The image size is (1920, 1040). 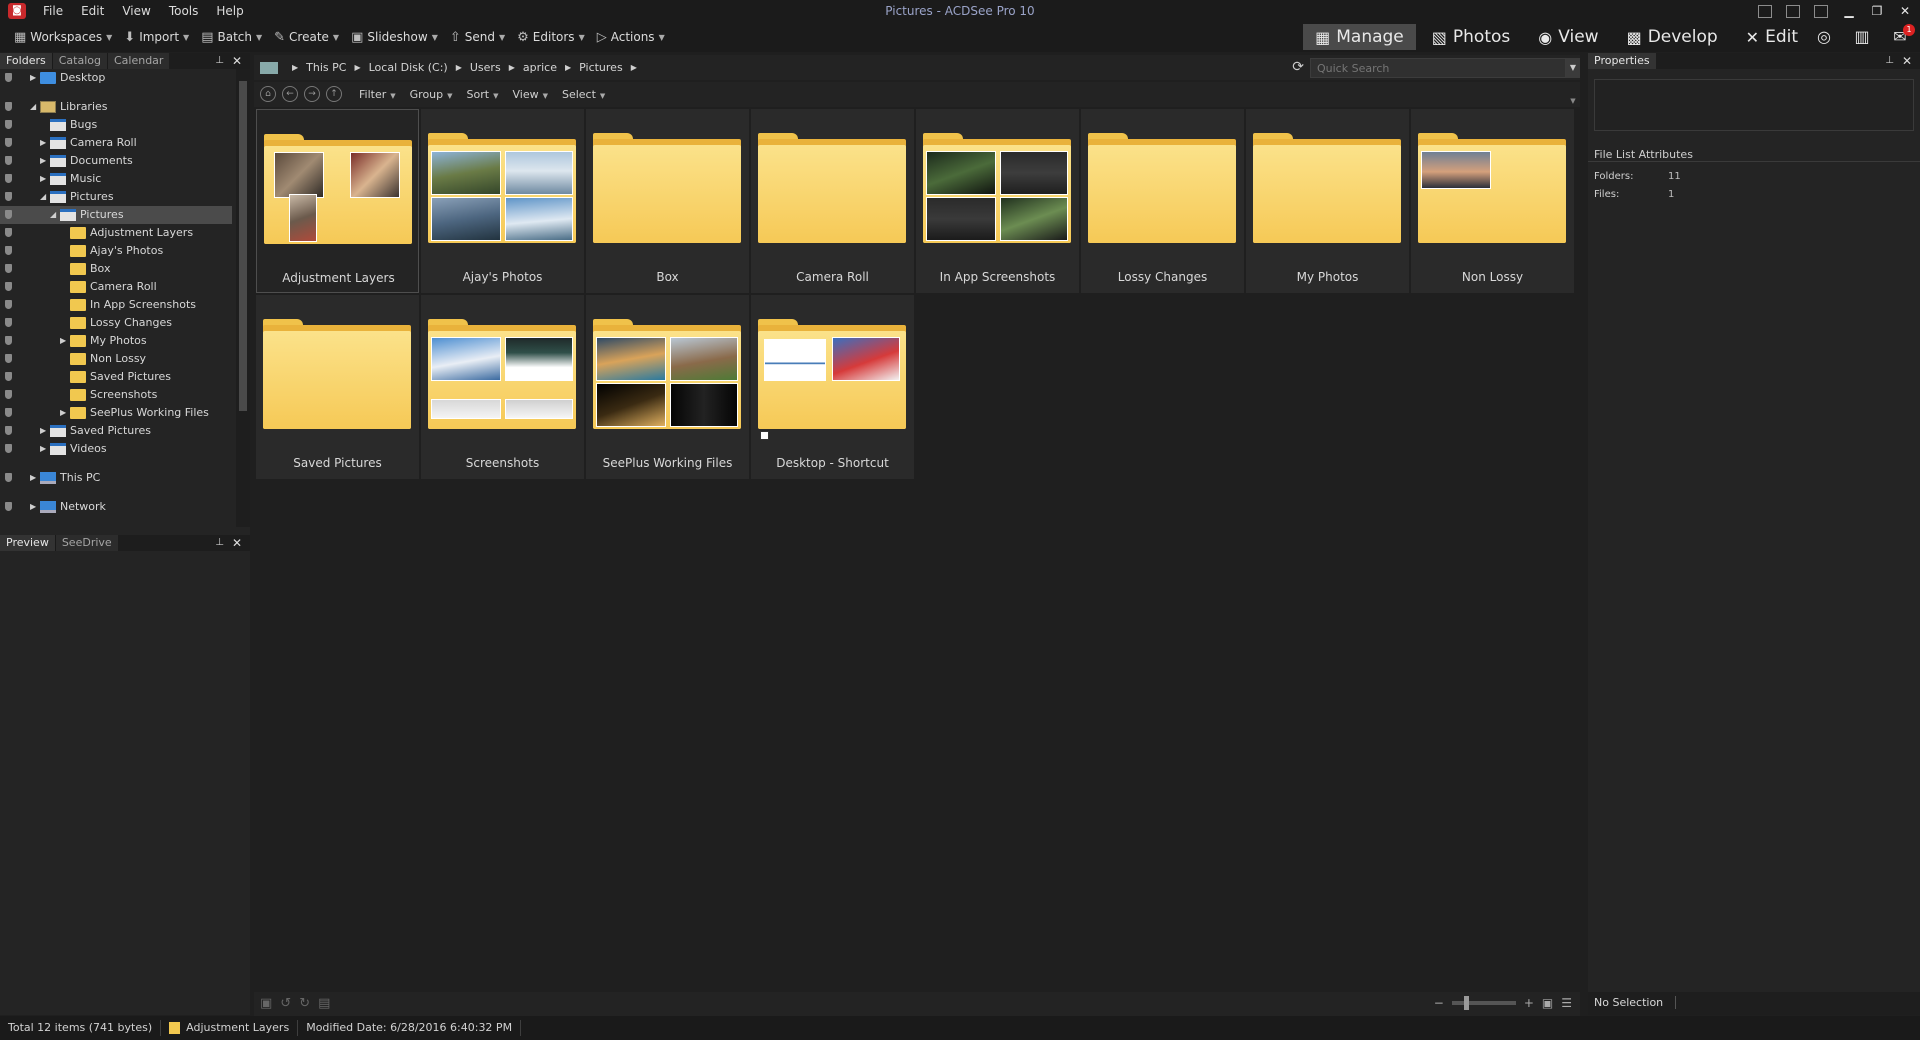 I want to click on right-panel-layout-icon, so click(x=1821, y=11).